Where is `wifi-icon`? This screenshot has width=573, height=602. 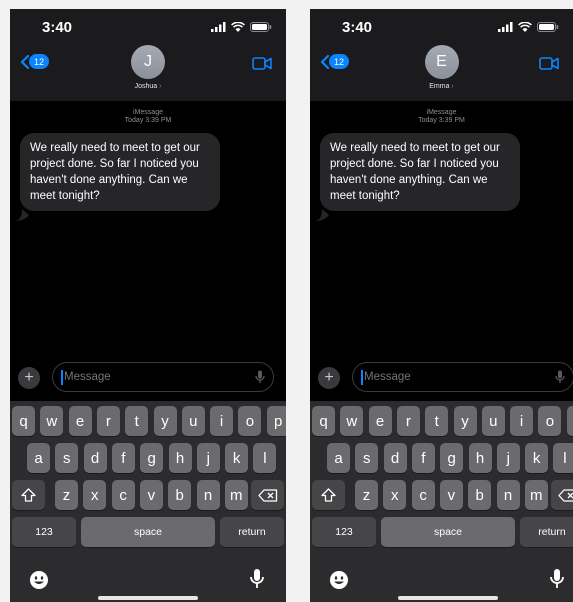 wifi-icon is located at coordinates (525, 27).